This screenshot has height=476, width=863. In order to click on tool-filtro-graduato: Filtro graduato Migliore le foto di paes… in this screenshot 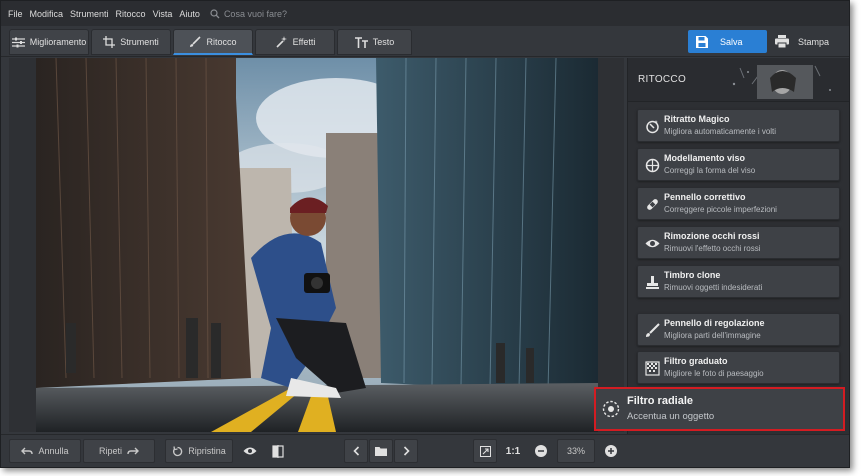, I will do `click(738, 367)`.